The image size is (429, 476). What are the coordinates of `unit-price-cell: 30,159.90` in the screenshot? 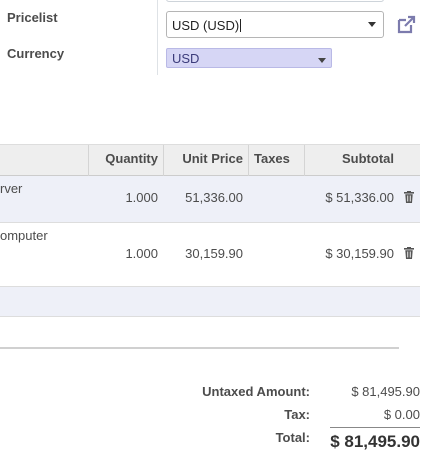 It's located at (203, 253).